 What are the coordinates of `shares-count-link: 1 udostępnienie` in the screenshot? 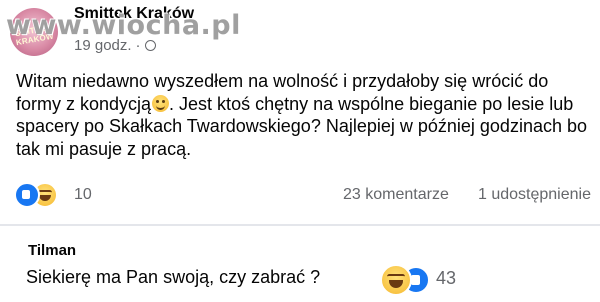 It's located at (534, 195).